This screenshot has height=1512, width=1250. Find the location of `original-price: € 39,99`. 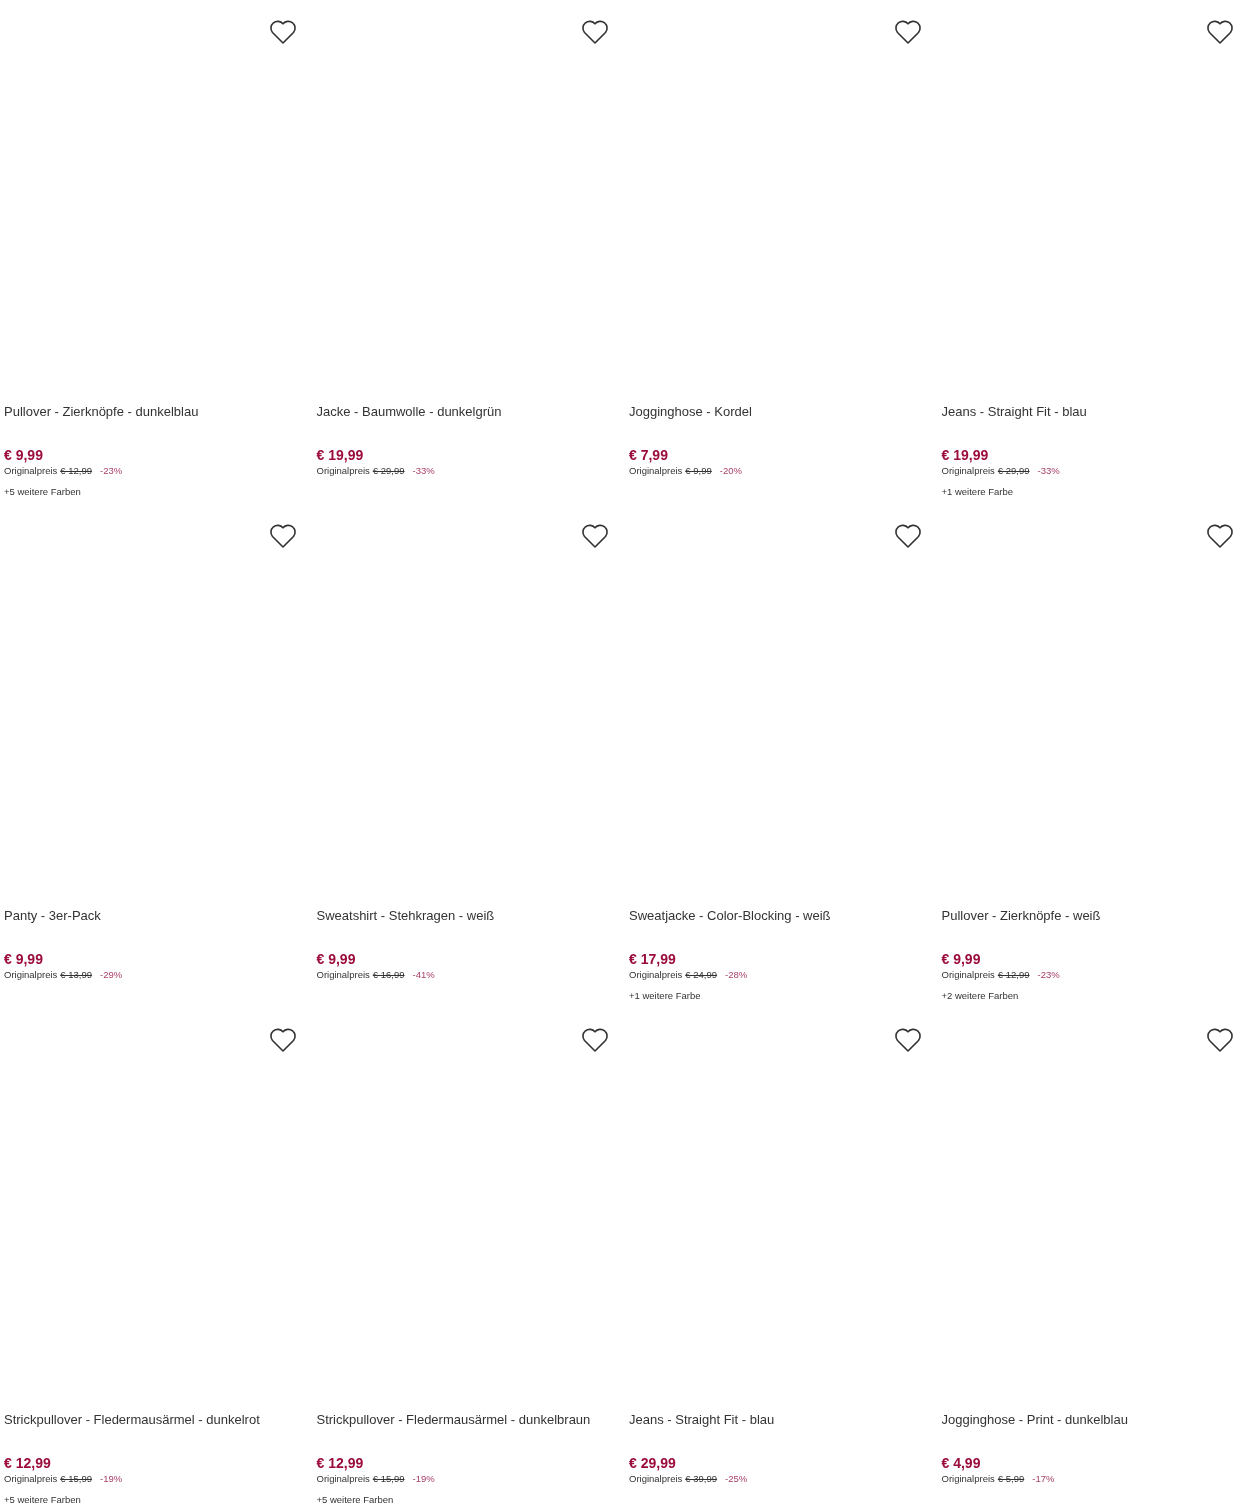

original-price: € 39,99 is located at coordinates (701, 1479).